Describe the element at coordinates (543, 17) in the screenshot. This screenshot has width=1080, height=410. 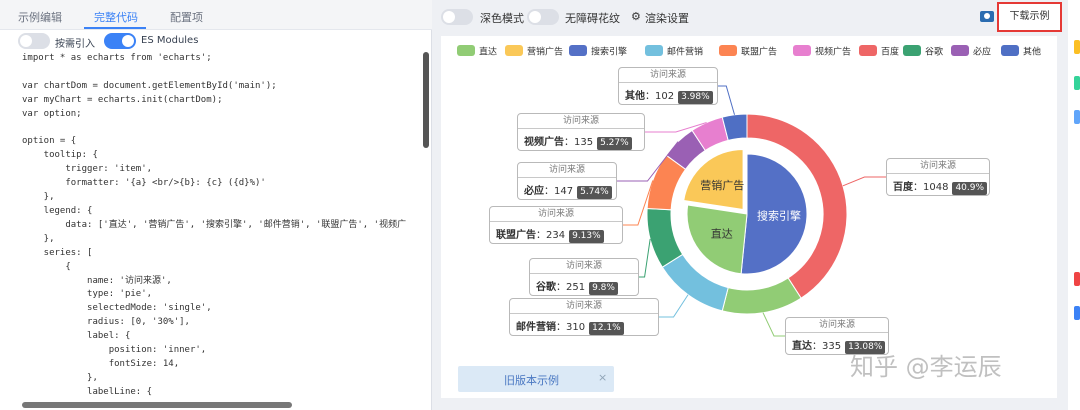
I see `accessibility-switch` at that location.